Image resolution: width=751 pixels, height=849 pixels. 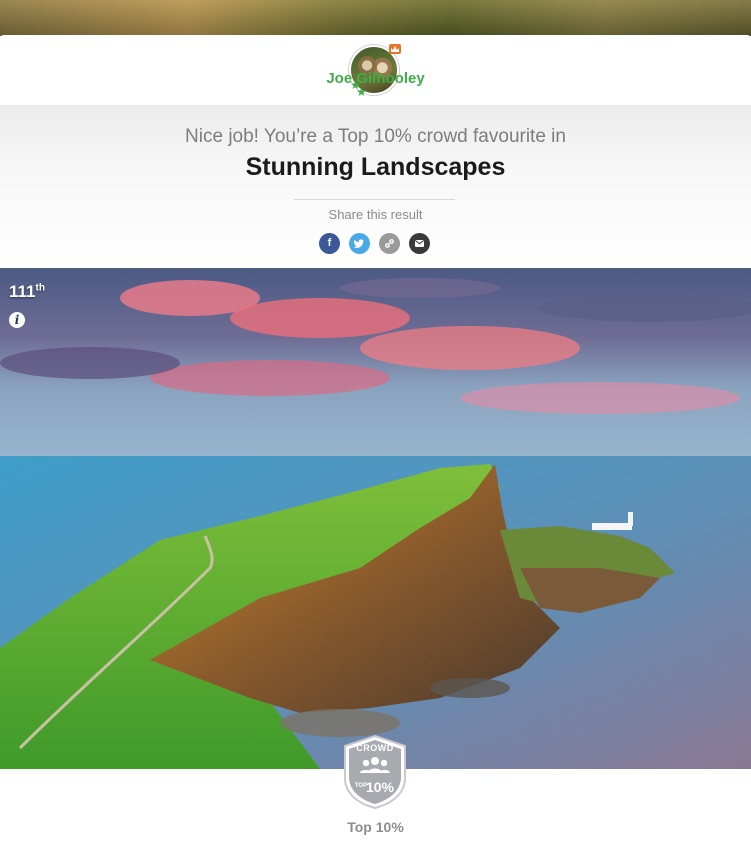 I want to click on twitter-share-button, so click(x=359, y=243).